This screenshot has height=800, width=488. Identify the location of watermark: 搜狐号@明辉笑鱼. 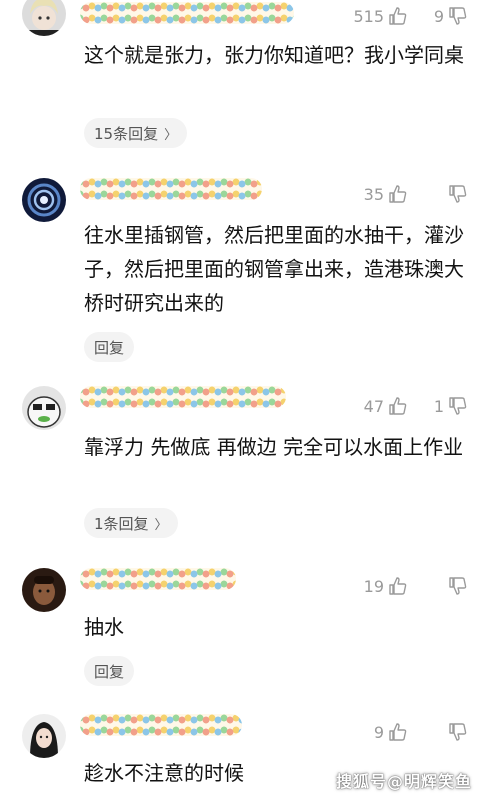
(403, 781).